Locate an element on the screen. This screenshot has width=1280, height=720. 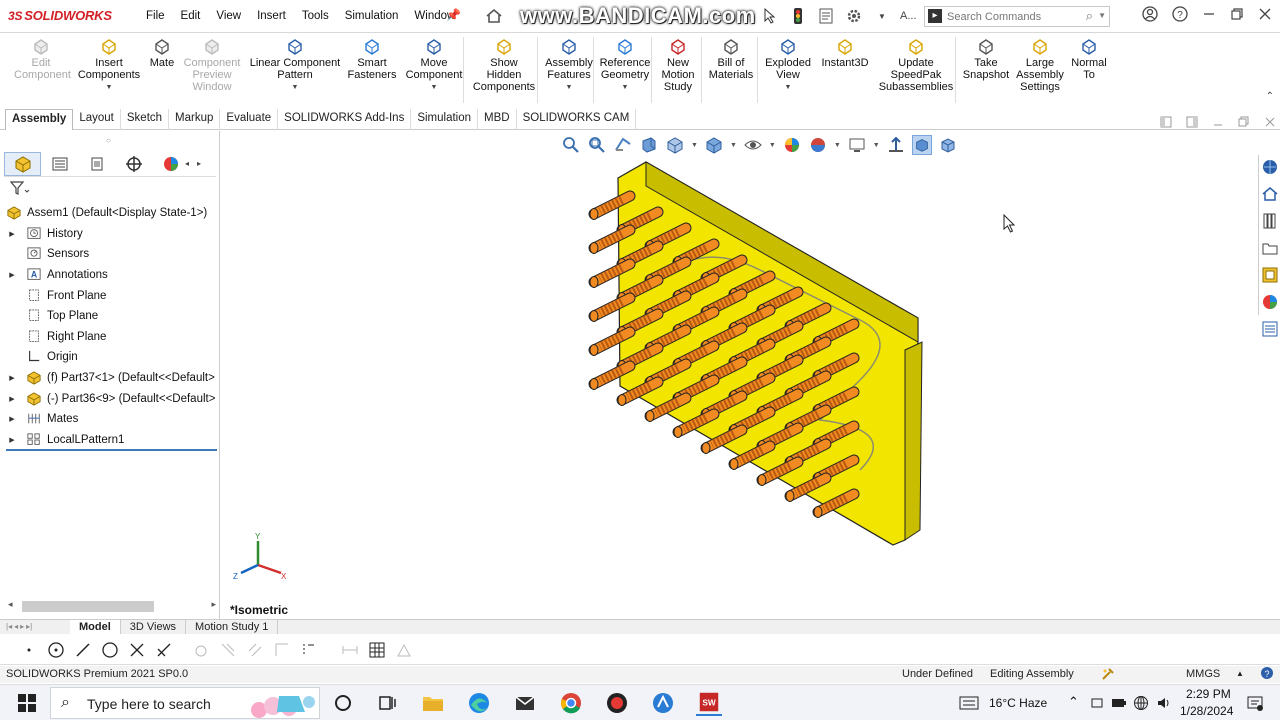
tree-item: Top Plane is located at coordinates (112, 316).